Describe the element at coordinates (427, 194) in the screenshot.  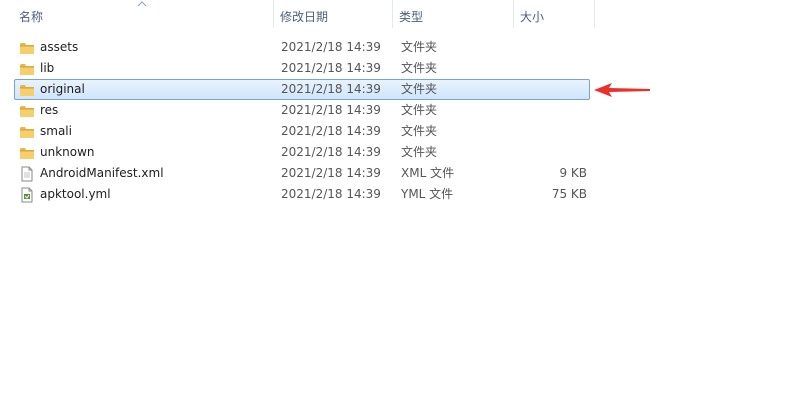
I see `file-type: YML 文件` at that location.